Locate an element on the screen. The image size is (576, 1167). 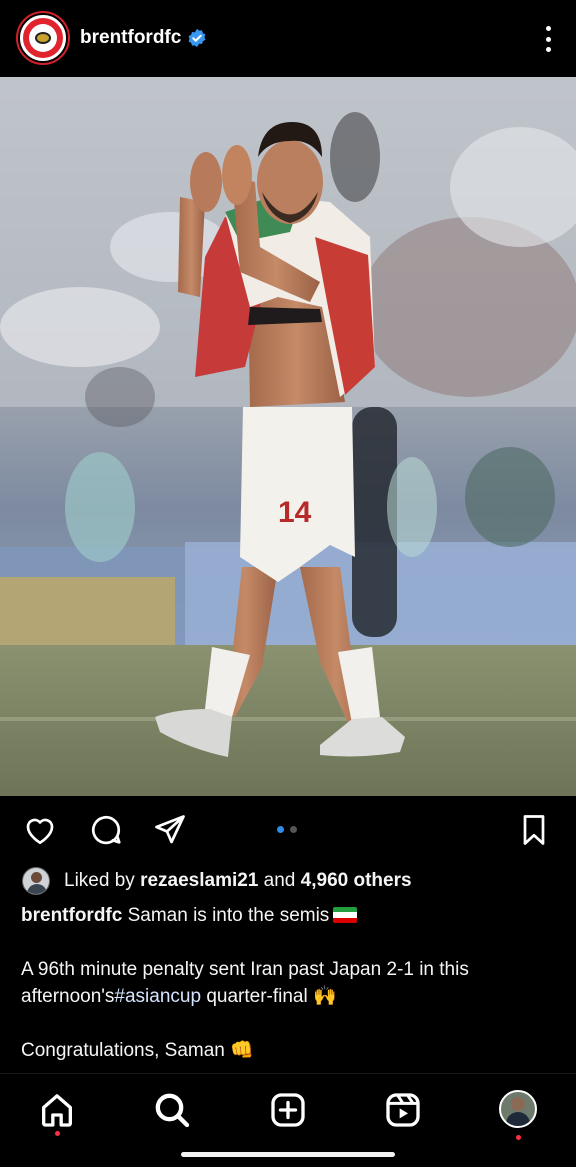
hashtag-link: #asiancup is located at coordinates (157, 996).